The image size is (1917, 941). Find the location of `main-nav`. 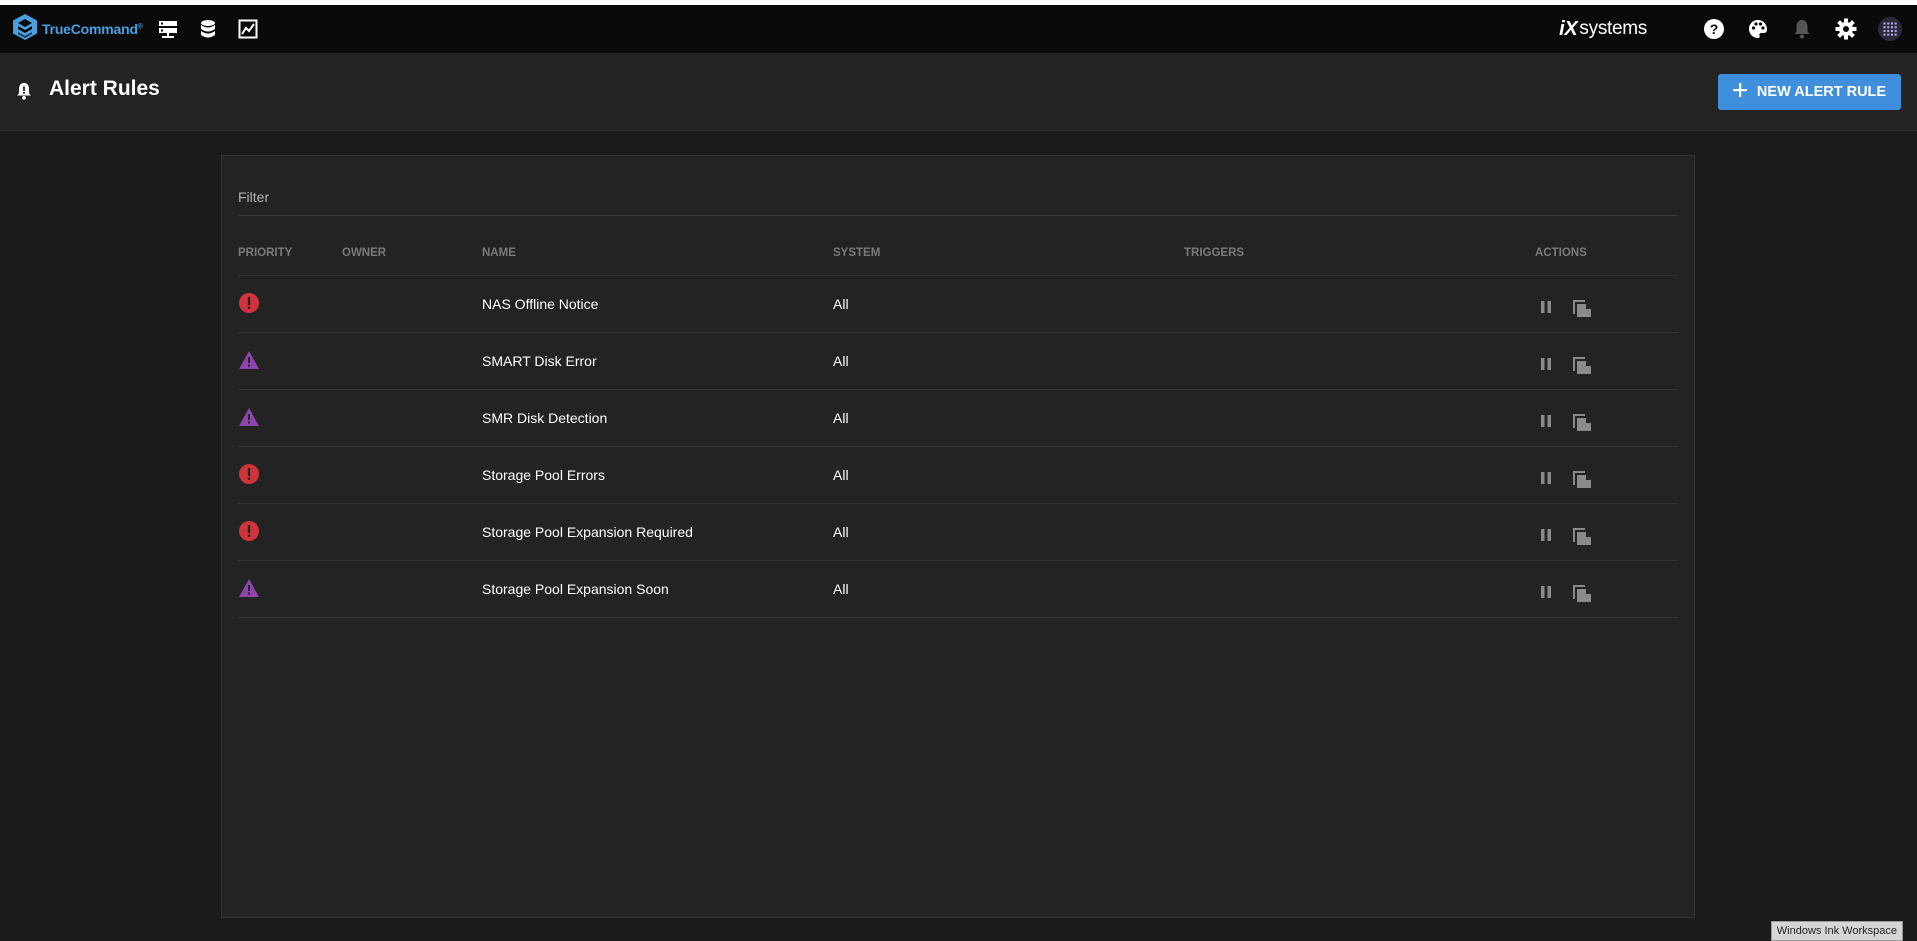

main-nav is located at coordinates (208, 29).